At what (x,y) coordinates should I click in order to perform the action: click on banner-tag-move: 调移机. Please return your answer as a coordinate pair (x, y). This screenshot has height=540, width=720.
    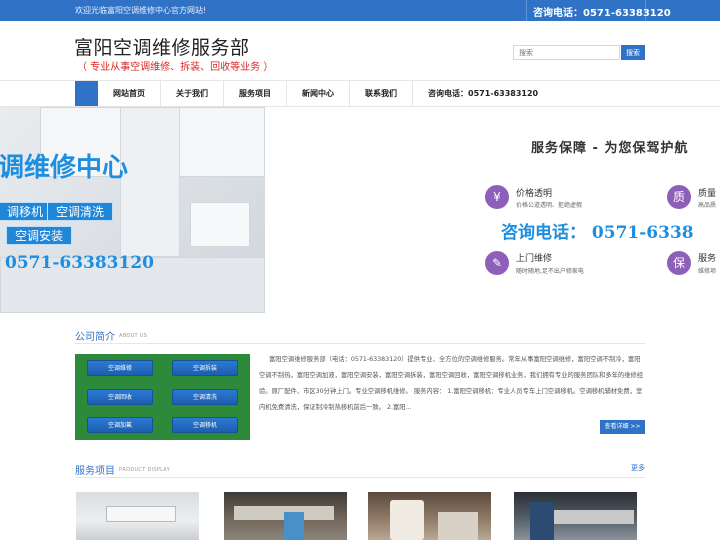
    Looking at the image, I should click on (26, 211).